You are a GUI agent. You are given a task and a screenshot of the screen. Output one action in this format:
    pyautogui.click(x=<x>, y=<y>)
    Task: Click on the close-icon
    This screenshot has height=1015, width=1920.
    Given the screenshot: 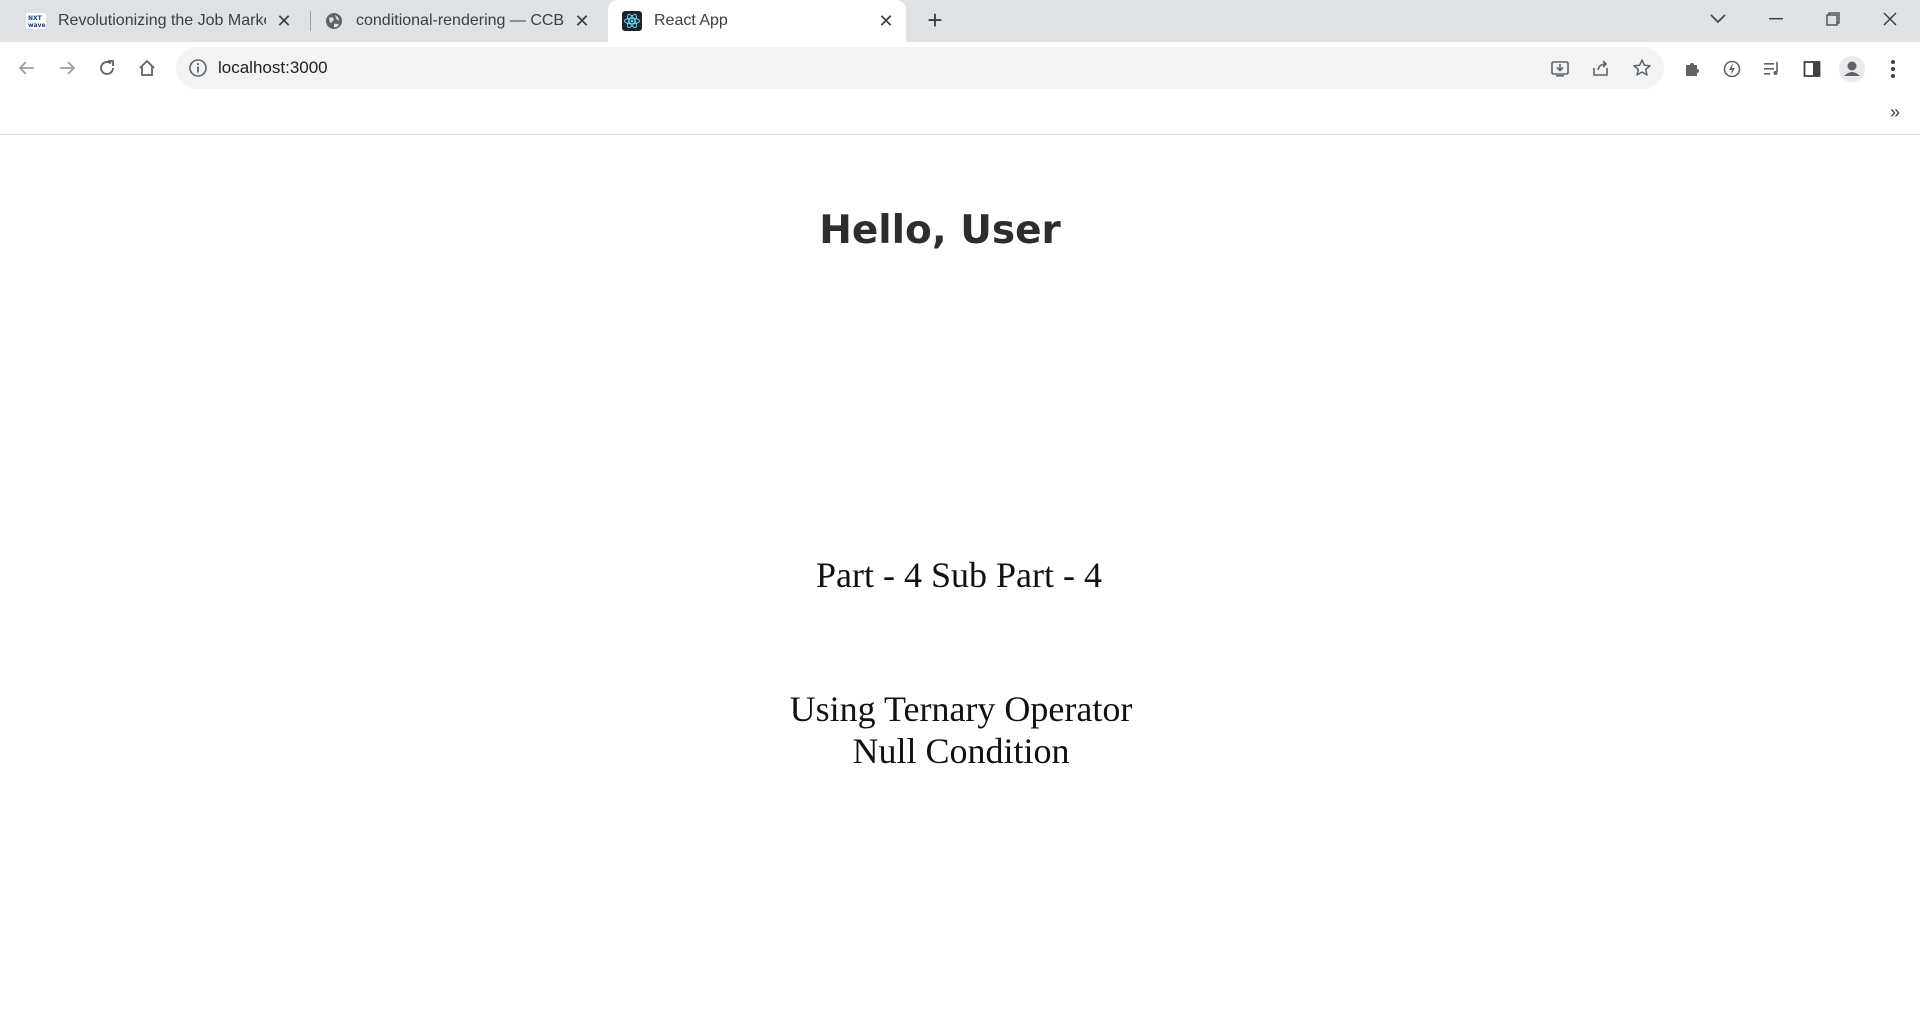 What is the action you would take?
    pyautogui.click(x=1890, y=19)
    